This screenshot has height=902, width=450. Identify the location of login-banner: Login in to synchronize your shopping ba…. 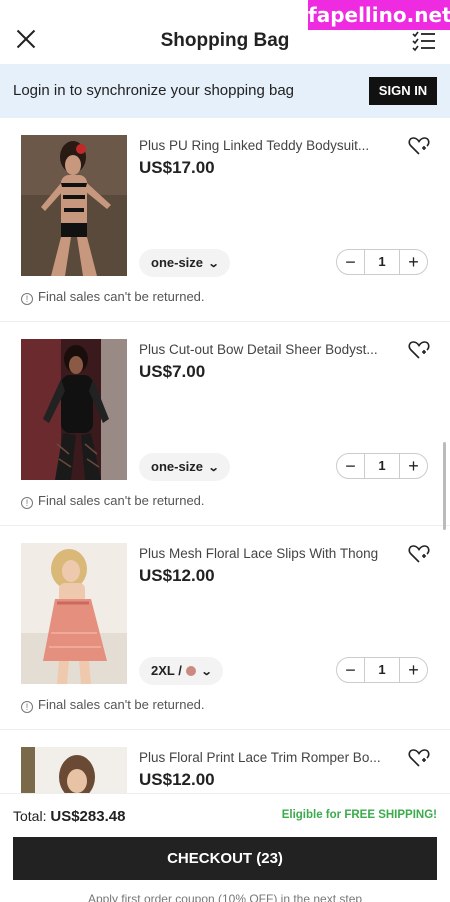
(225, 91).